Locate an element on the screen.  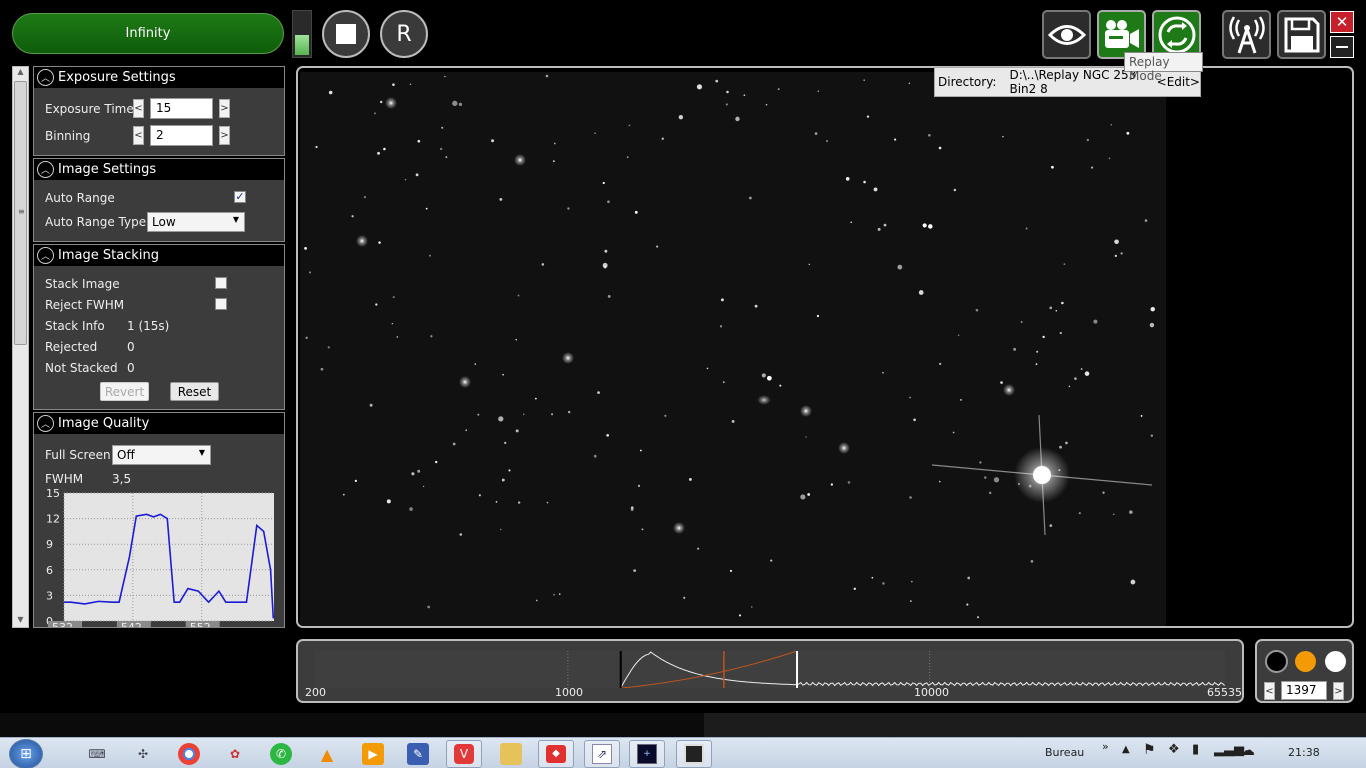
stop-icon is located at coordinates (346, 34).